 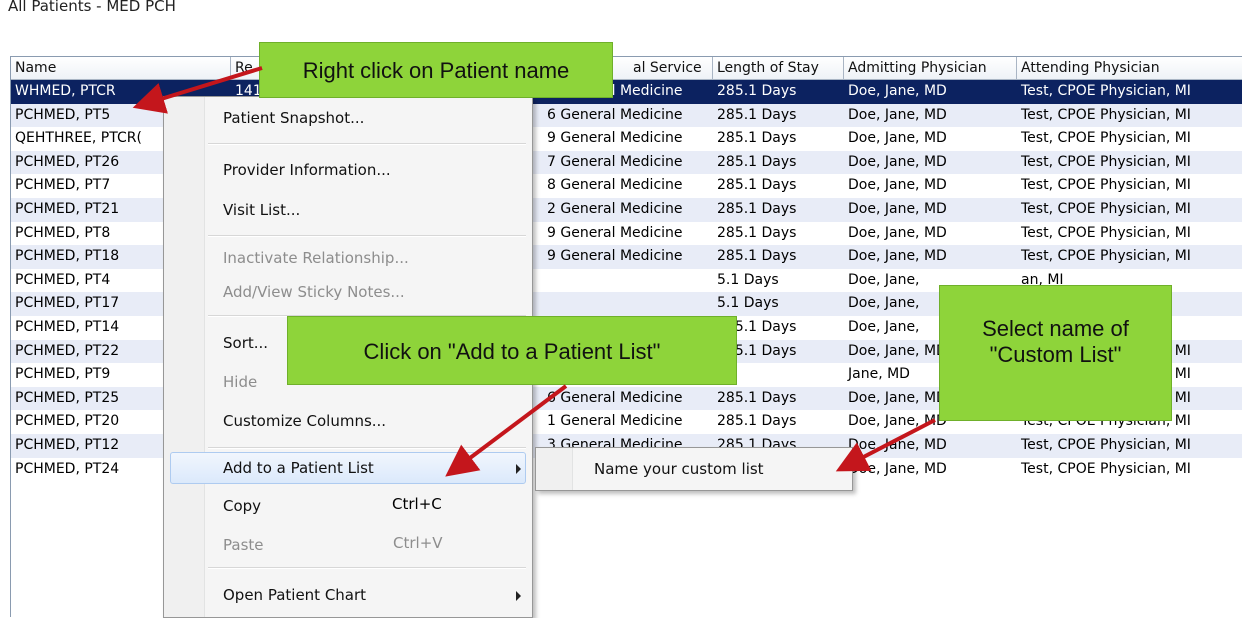 What do you see at coordinates (615, 209) in the screenshot?
I see `cell-service: 2 General Medicine` at bounding box center [615, 209].